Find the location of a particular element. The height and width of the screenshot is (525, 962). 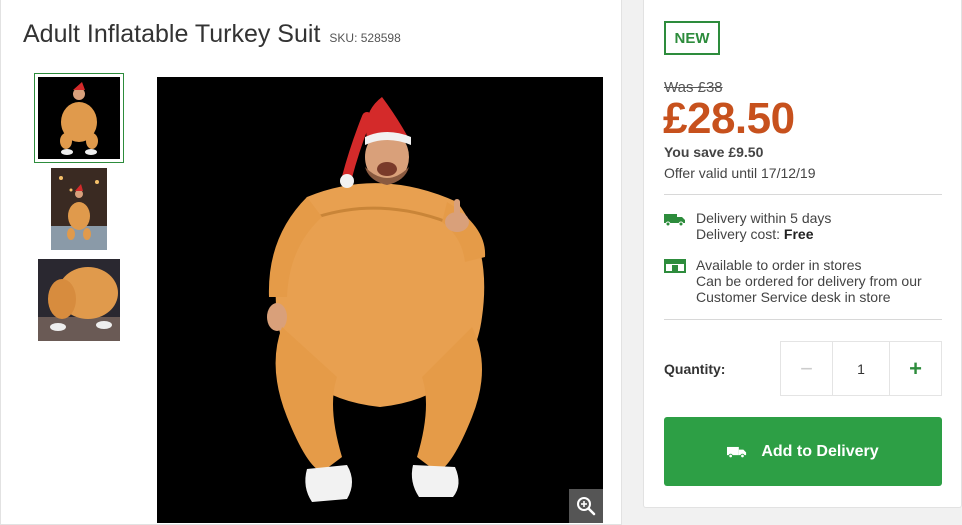

quantity-stepper: − + is located at coordinates (861, 368).